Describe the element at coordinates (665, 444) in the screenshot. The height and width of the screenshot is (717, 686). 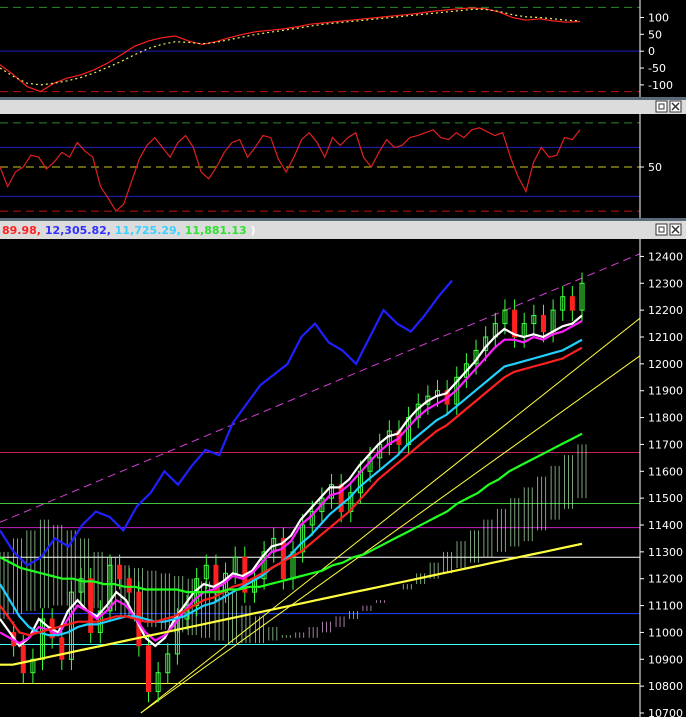
I see `y-tick-label: 11700` at that location.